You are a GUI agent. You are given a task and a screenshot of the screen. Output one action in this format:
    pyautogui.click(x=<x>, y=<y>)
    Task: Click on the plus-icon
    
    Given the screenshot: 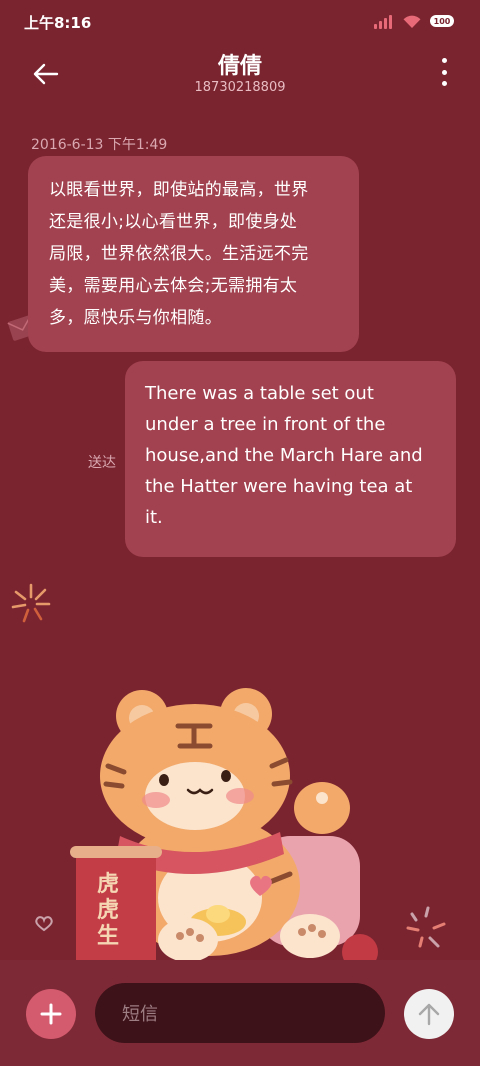 What is the action you would take?
    pyautogui.click(x=51, y=1014)
    